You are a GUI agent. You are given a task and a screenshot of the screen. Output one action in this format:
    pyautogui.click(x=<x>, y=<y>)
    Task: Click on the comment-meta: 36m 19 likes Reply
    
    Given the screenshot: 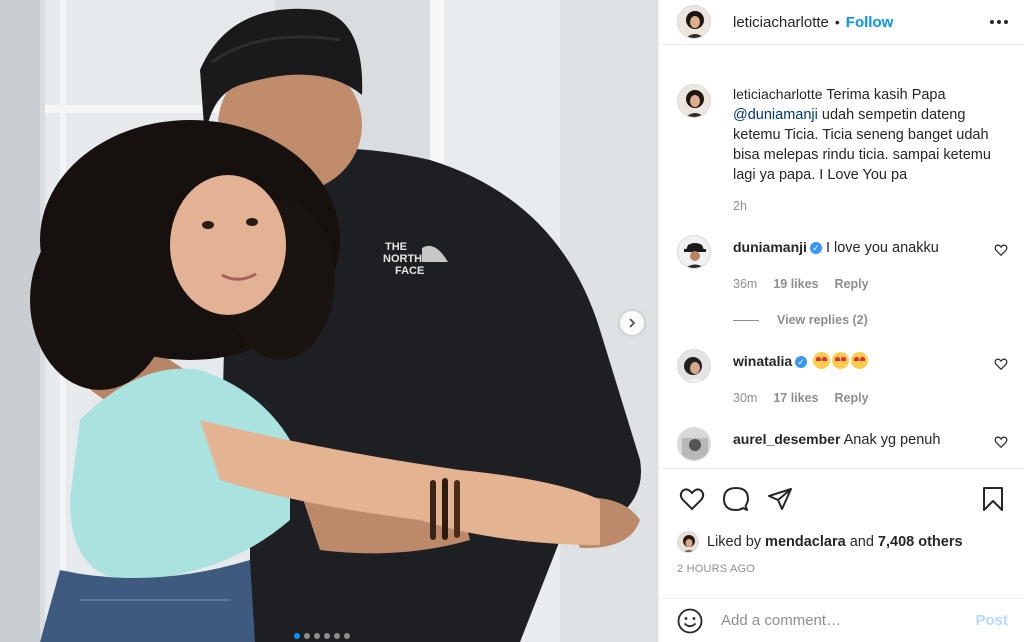 What is the action you would take?
    pyautogui.click(x=870, y=284)
    